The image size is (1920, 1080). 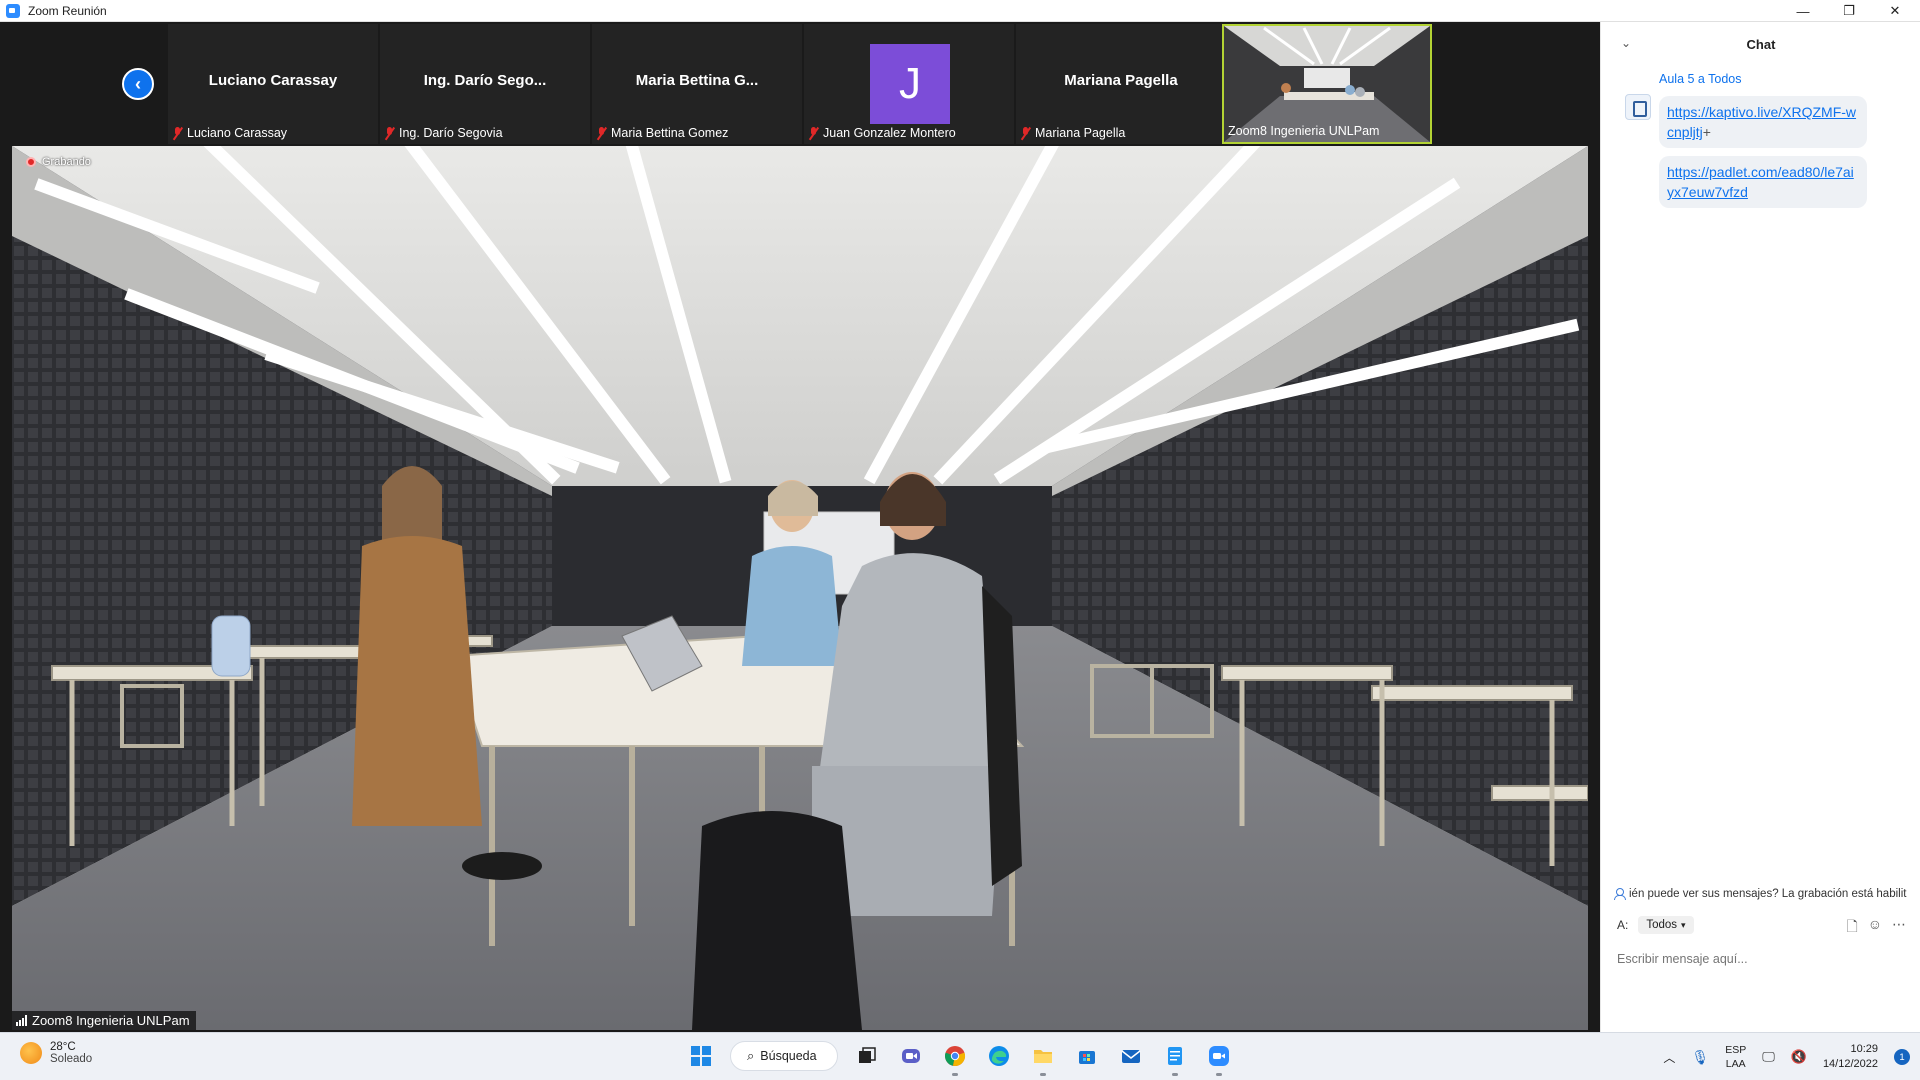 I want to click on participant-tile-active-speaker: Zoom8 Ingenieria UNLPam, so click(x=1327, y=84).